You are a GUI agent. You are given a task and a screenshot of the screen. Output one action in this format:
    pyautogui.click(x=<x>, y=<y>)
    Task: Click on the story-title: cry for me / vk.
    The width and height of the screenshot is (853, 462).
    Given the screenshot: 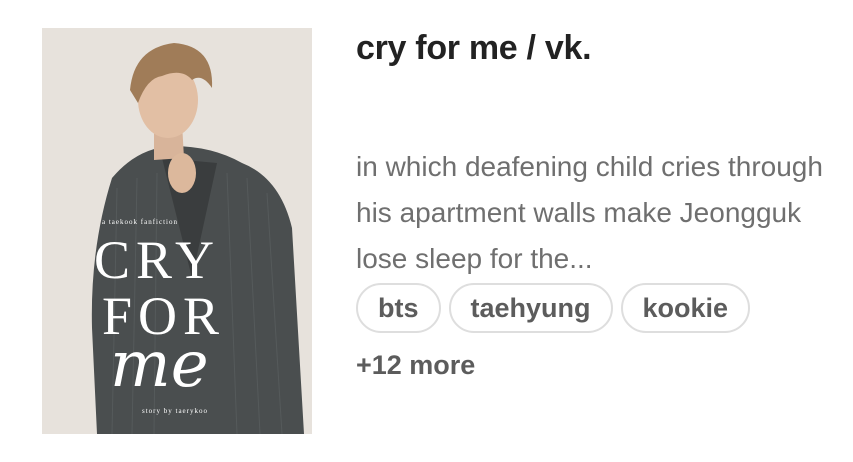 What is the action you would take?
    pyautogui.click(x=596, y=48)
    